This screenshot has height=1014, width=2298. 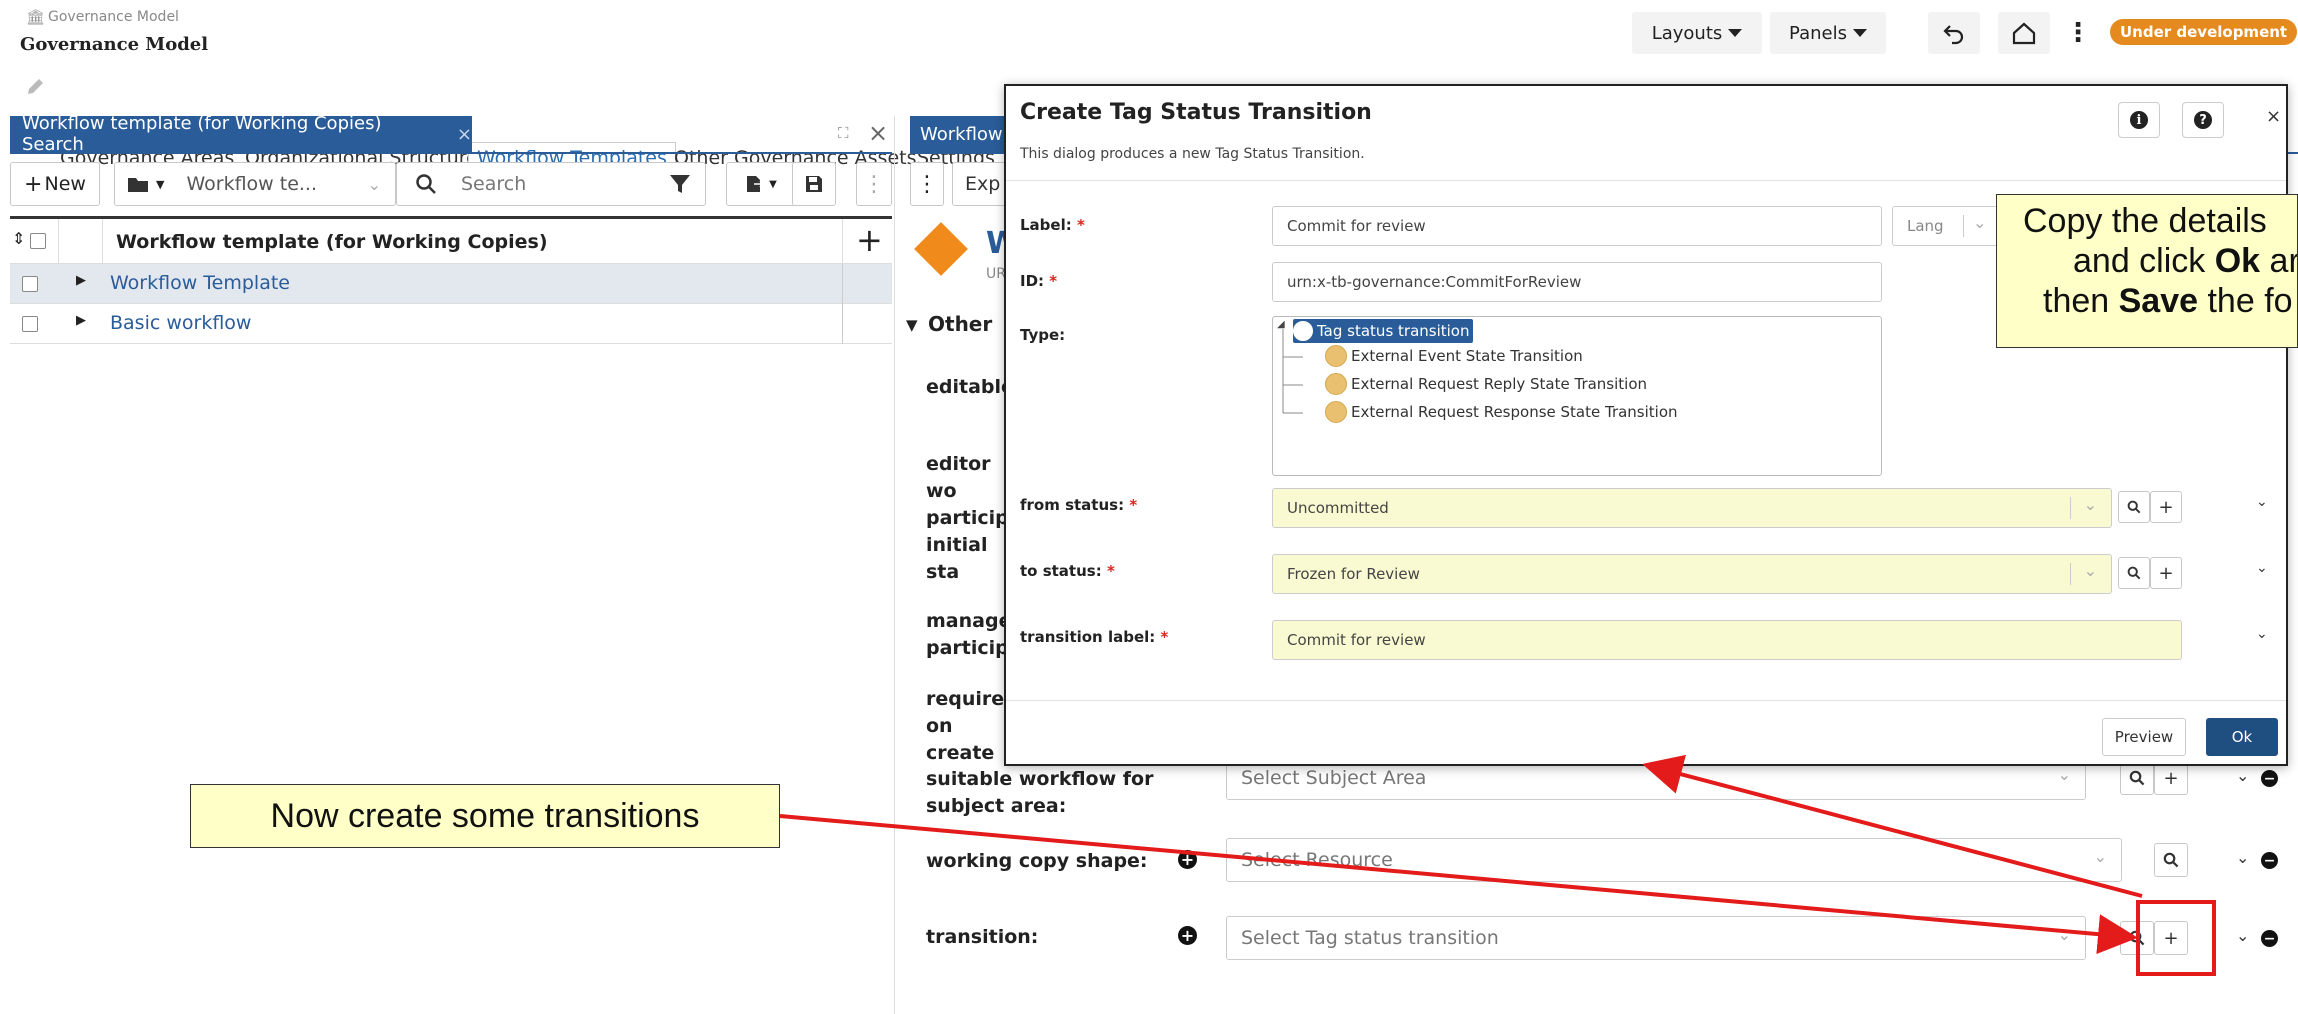 What do you see at coordinates (680, 184) in the screenshot?
I see `filter-icon` at bounding box center [680, 184].